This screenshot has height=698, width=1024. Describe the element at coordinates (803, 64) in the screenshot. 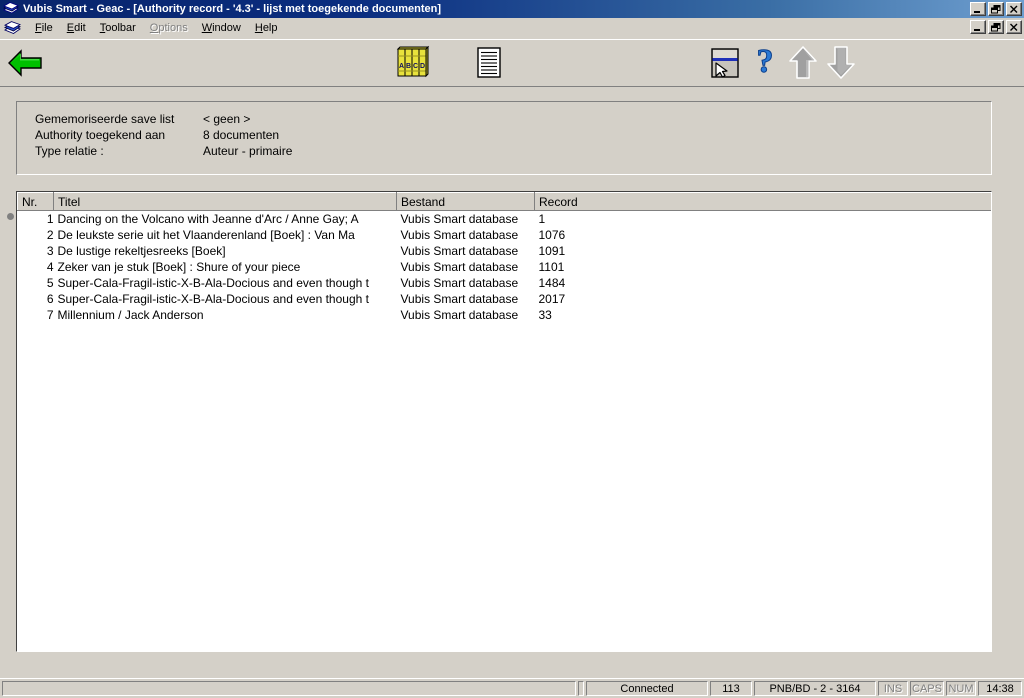

I see `arrow-up-icon` at that location.